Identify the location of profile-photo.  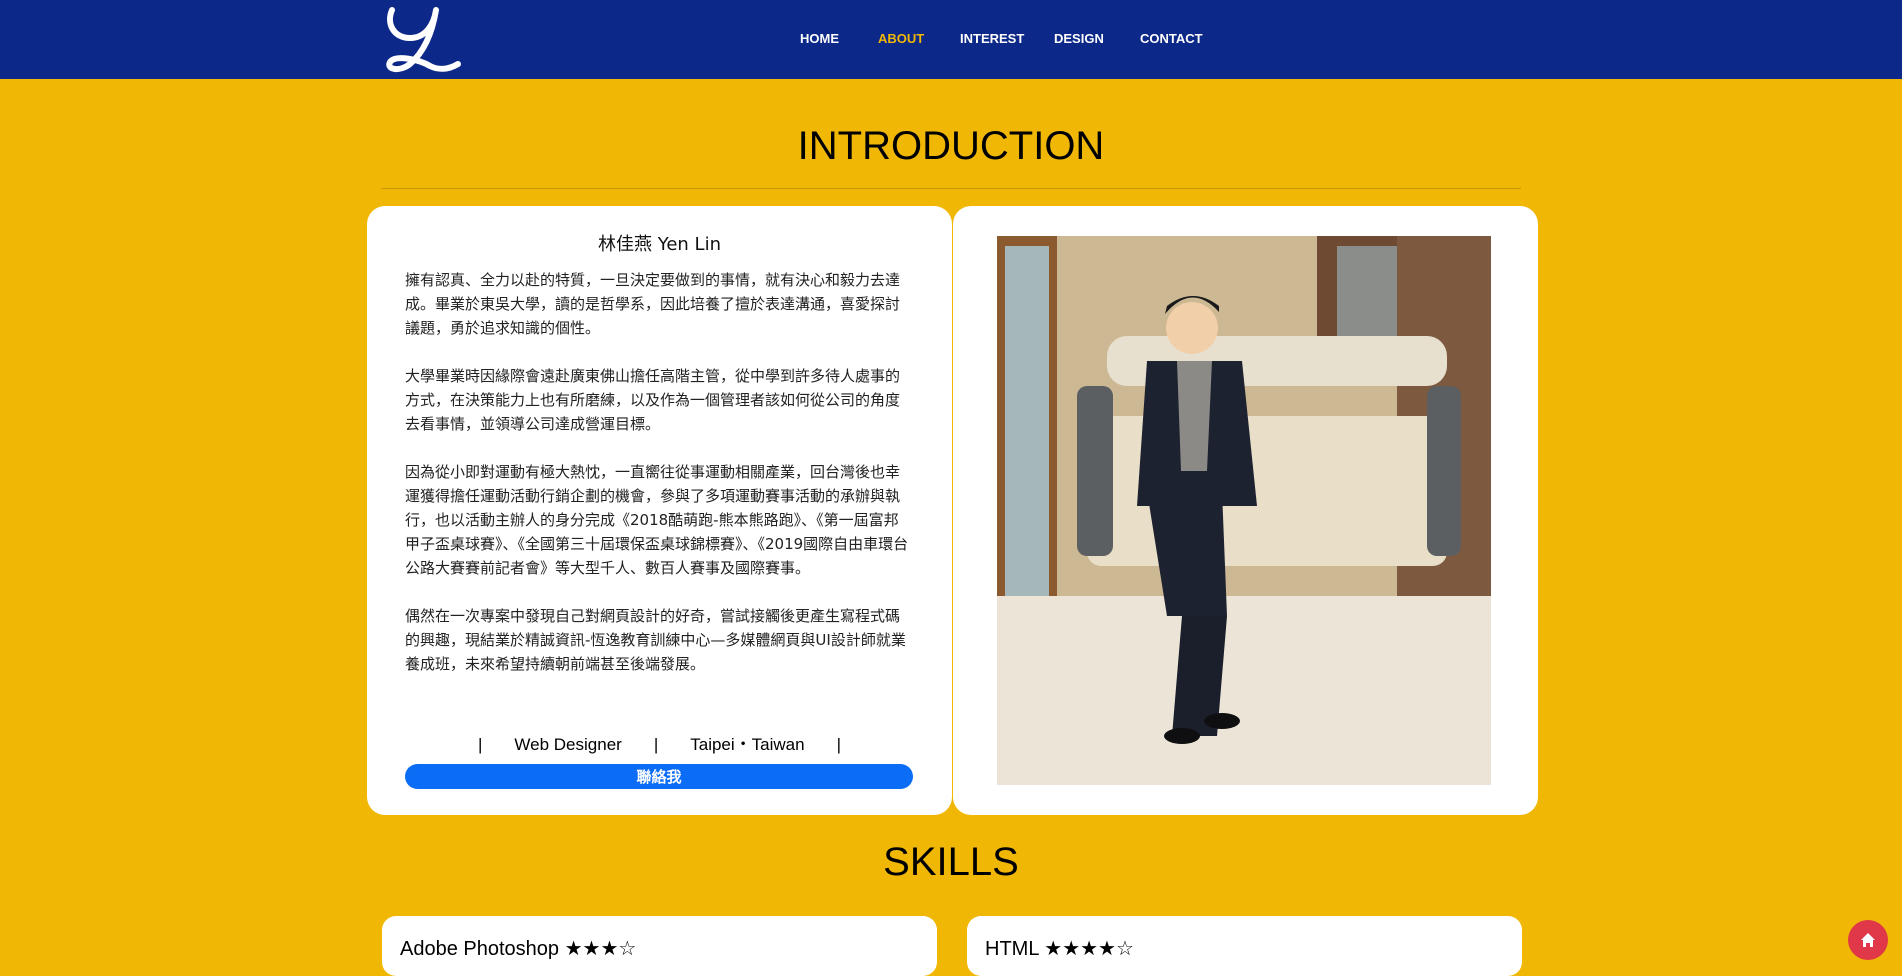
(1244, 510).